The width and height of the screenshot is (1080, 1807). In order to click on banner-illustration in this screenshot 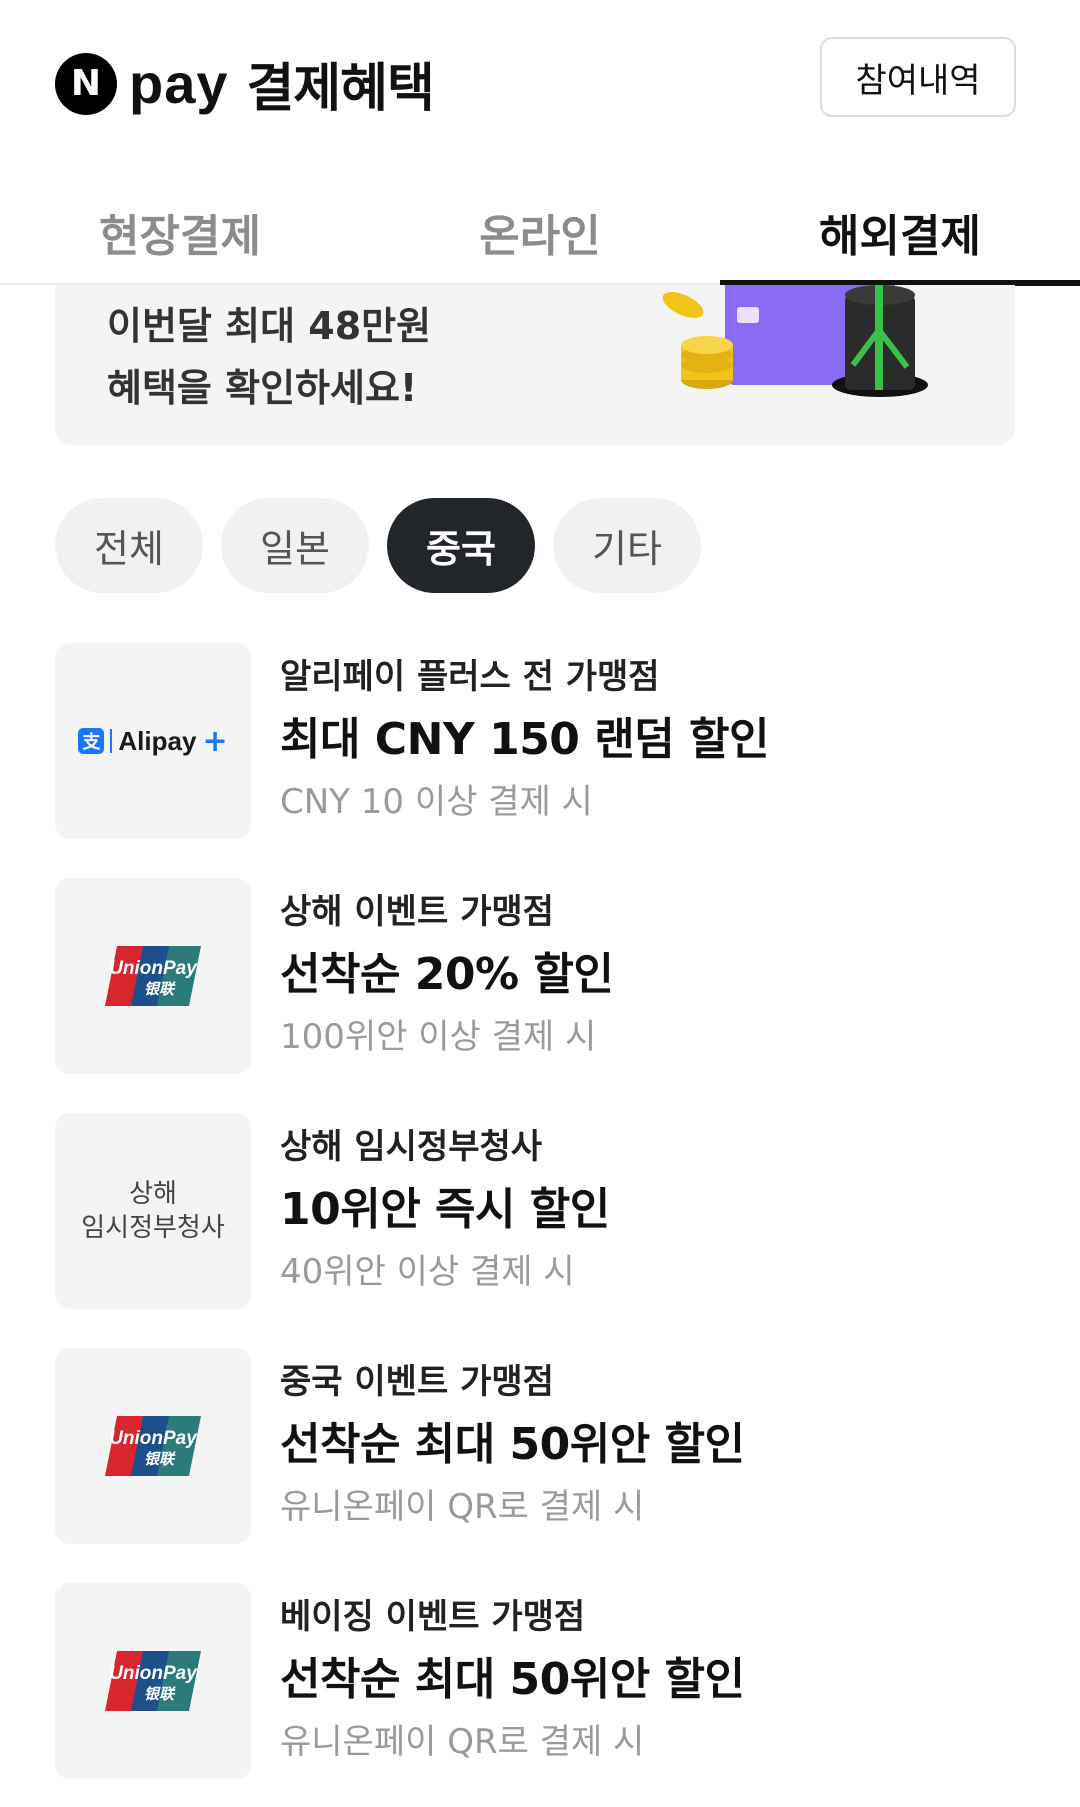, I will do `click(795, 341)`.